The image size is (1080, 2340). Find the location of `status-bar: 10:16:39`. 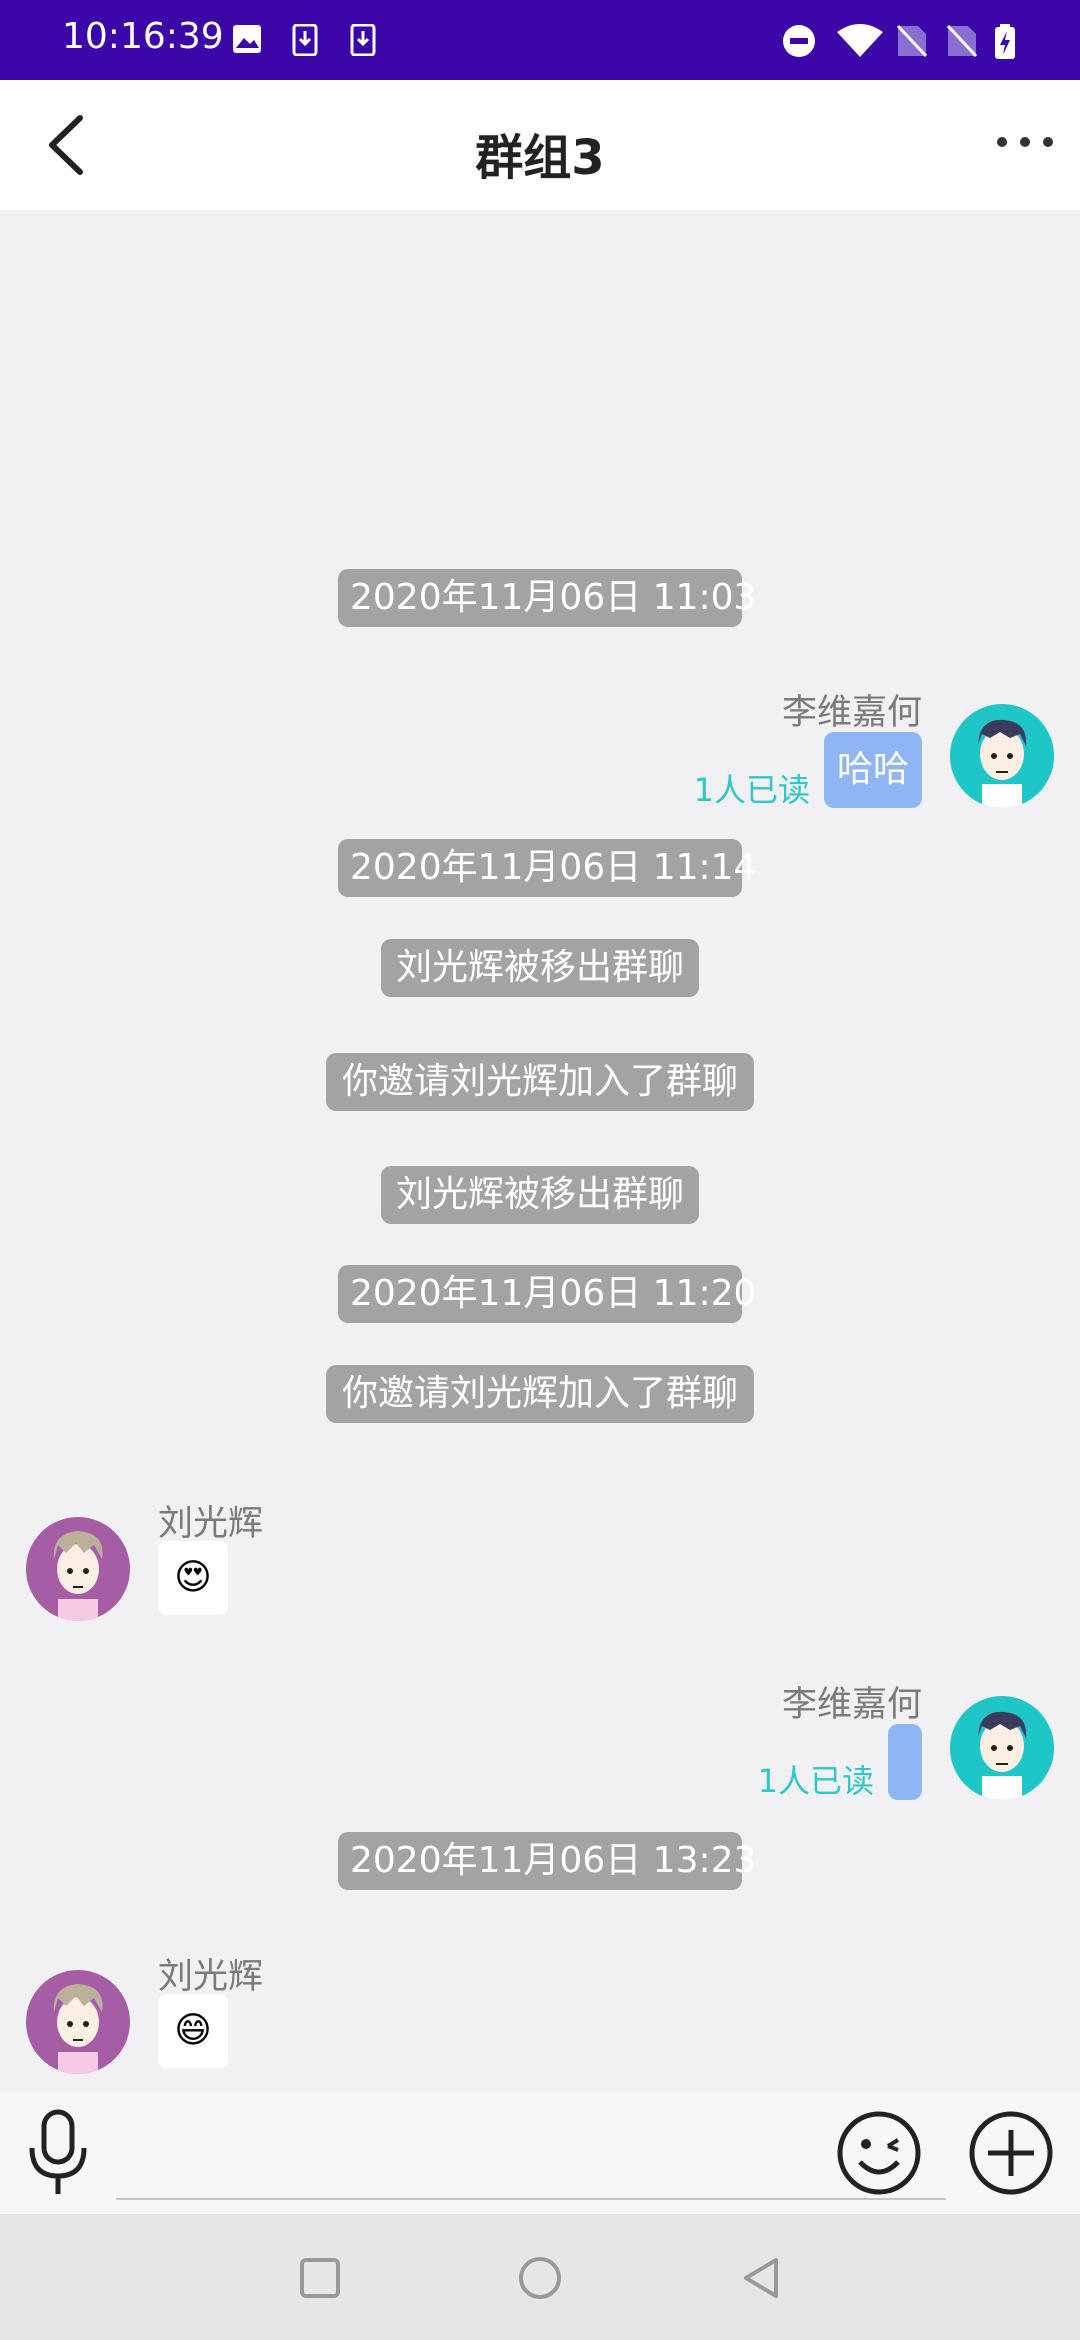

status-bar: 10:16:39 is located at coordinates (540, 40).